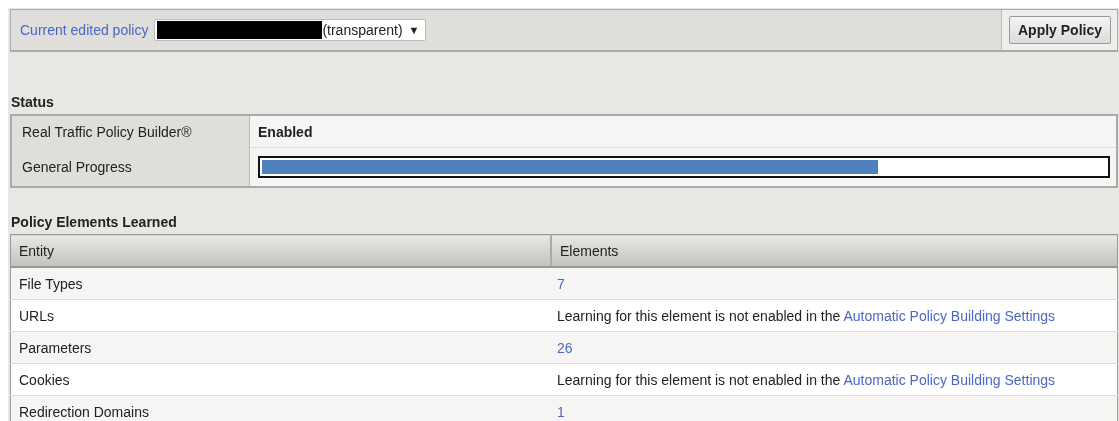  Describe the element at coordinates (280, 250) in the screenshot. I see `column-header: Entity` at that location.